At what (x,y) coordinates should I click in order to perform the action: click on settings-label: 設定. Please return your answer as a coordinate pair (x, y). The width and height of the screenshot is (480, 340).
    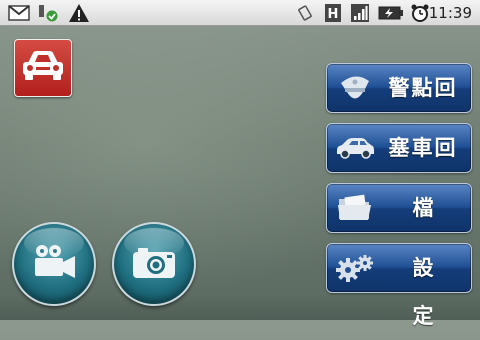
    Looking at the image, I should click on (434, 292).